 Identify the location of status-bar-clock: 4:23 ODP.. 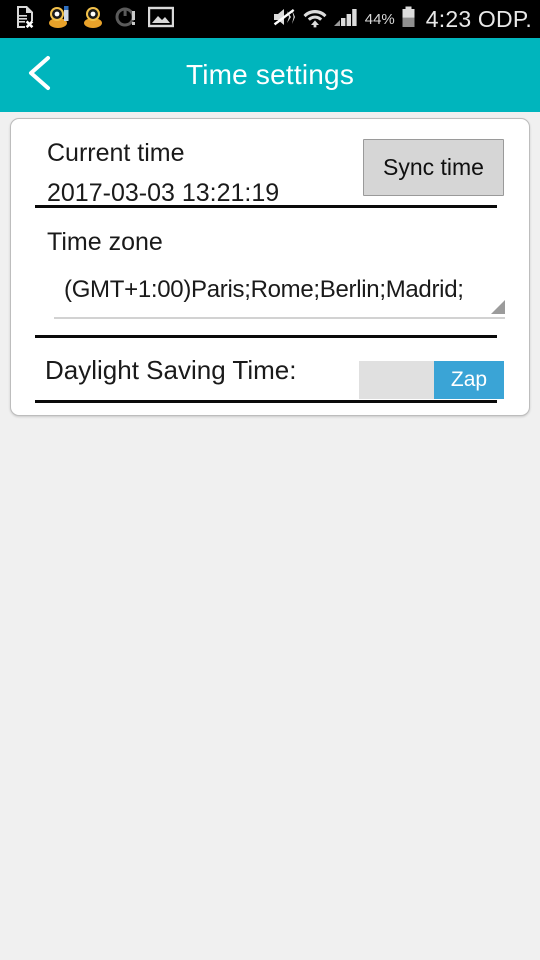
(478, 18).